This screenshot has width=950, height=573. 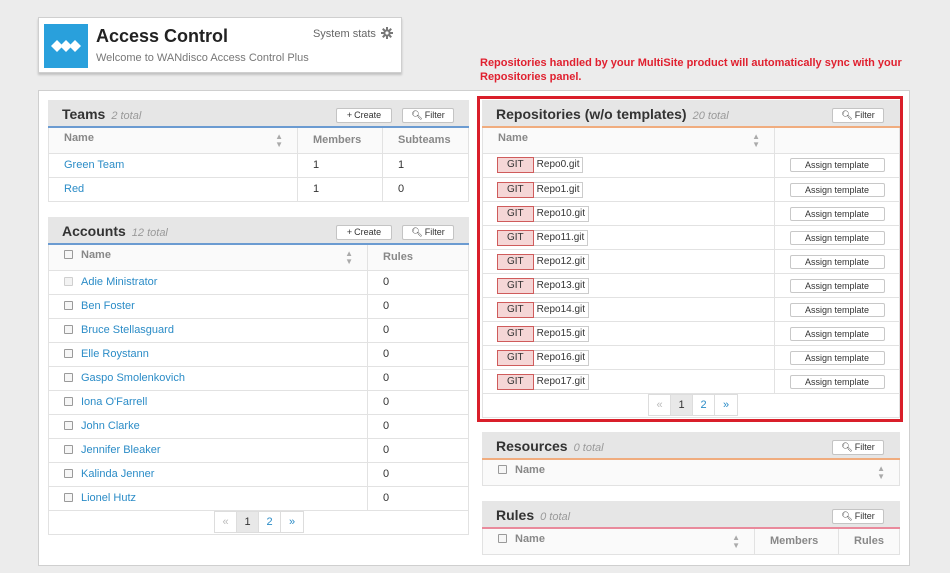 What do you see at coordinates (110, 426) in the screenshot?
I see `account-link: John Clarke` at bounding box center [110, 426].